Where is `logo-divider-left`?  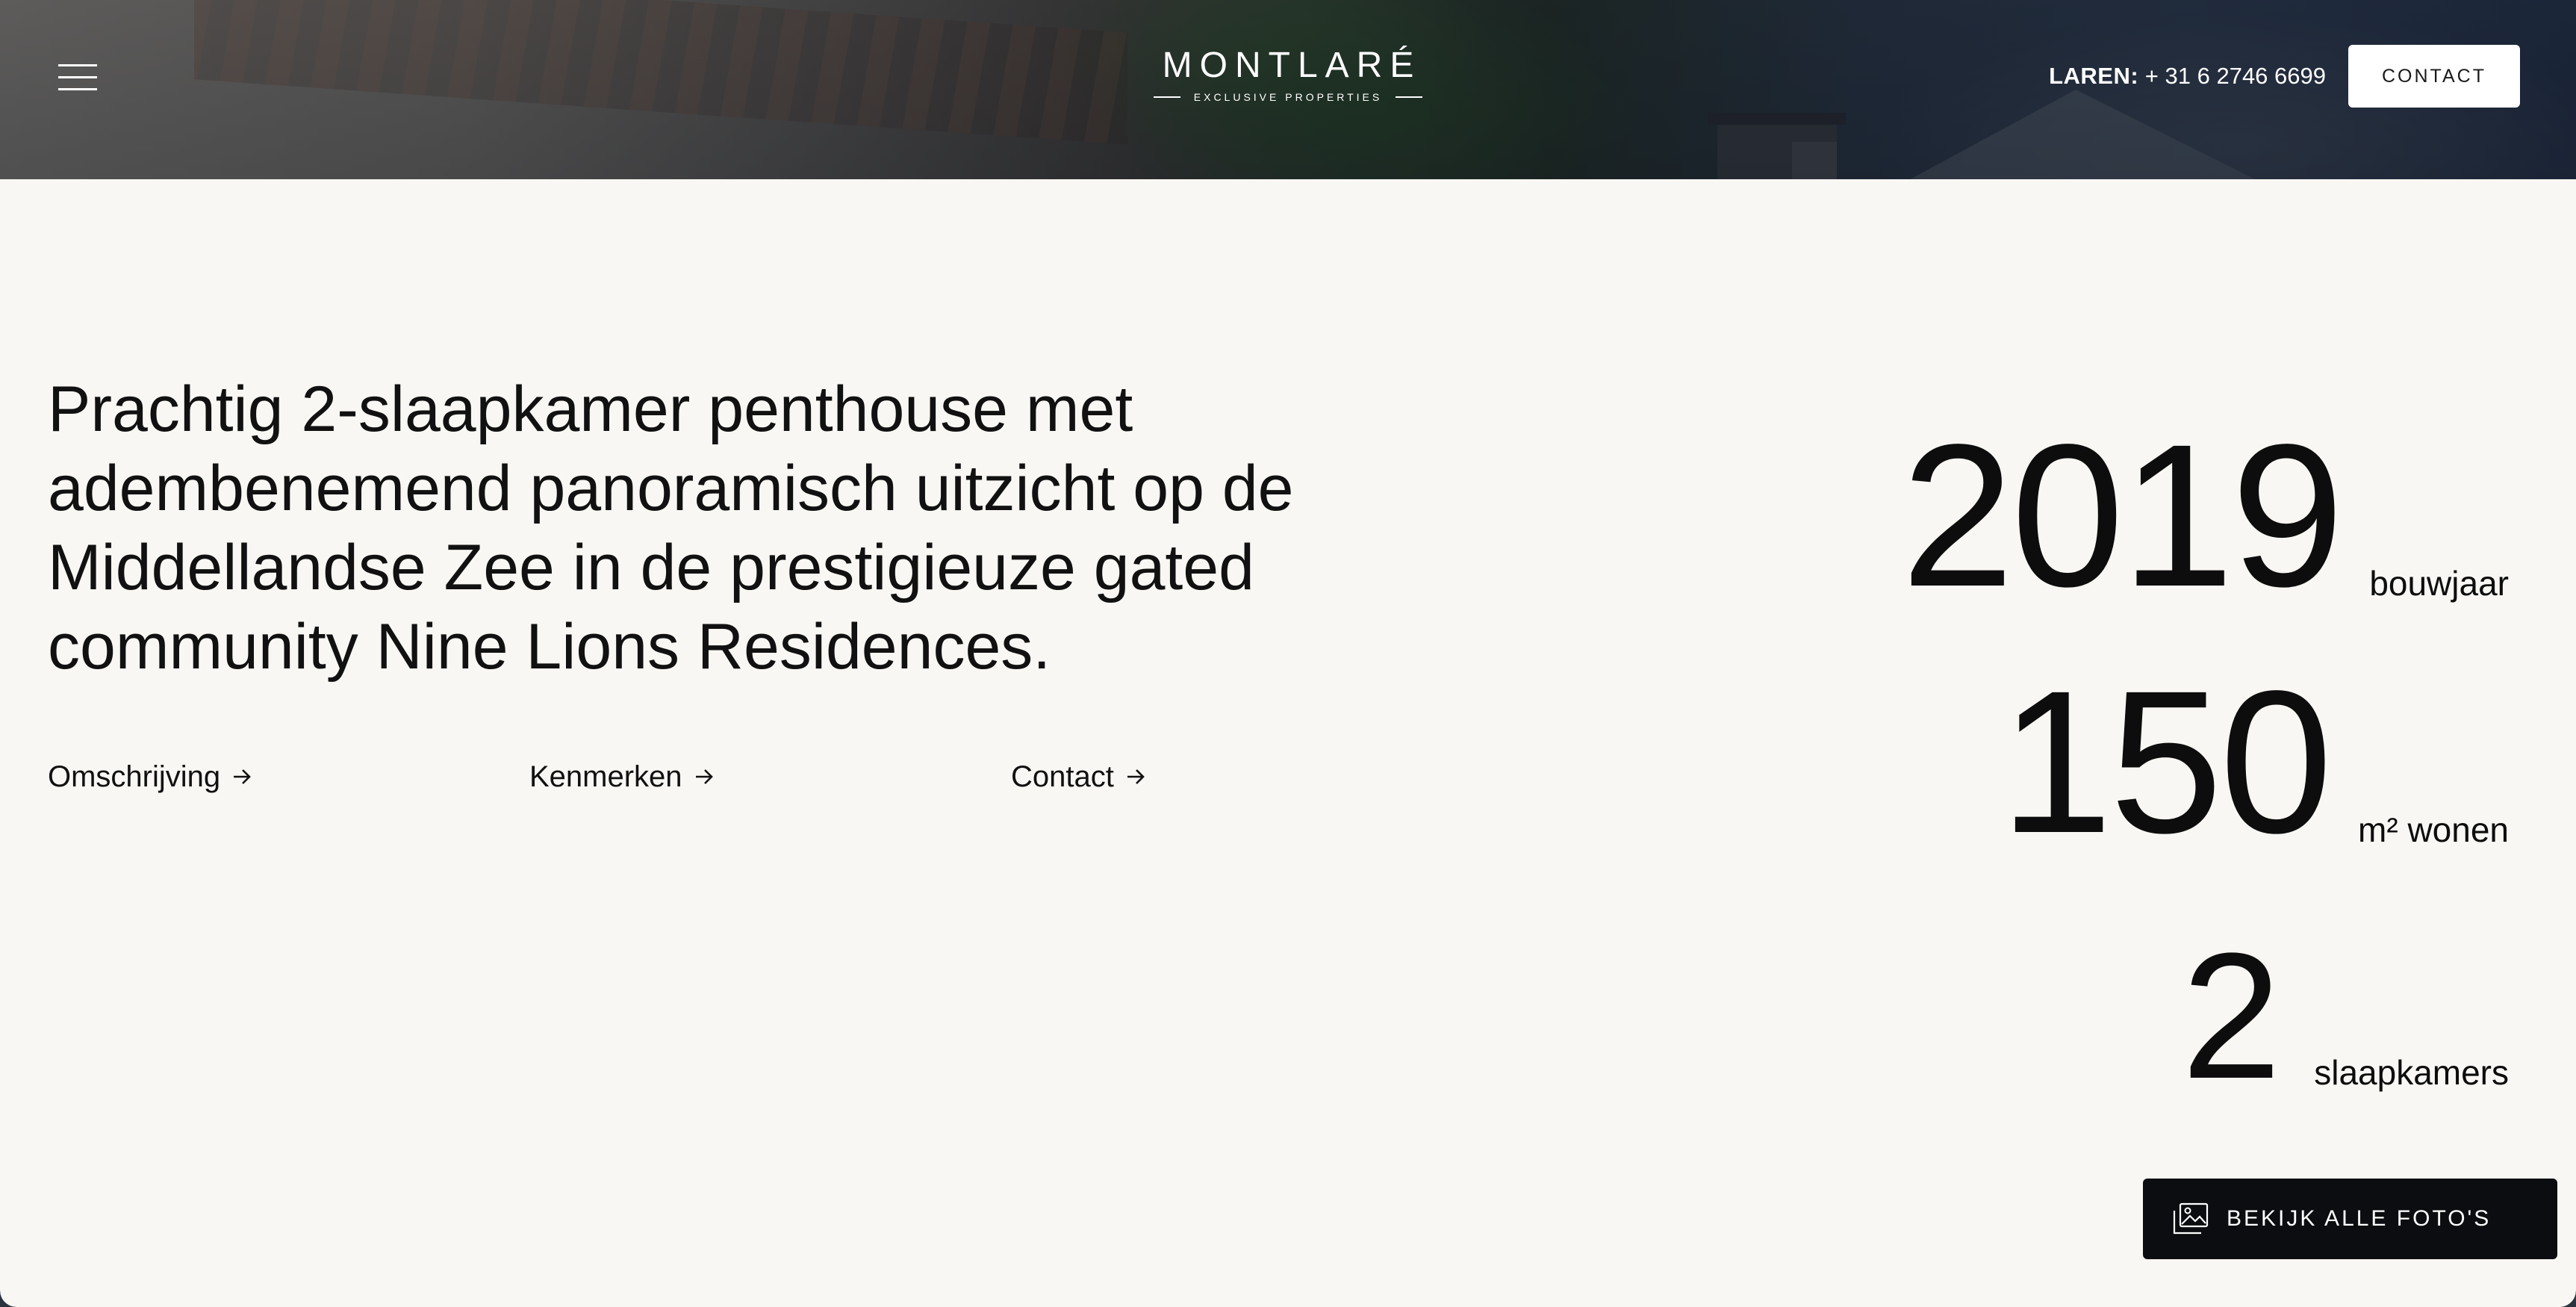
logo-divider-left is located at coordinates (1166, 97).